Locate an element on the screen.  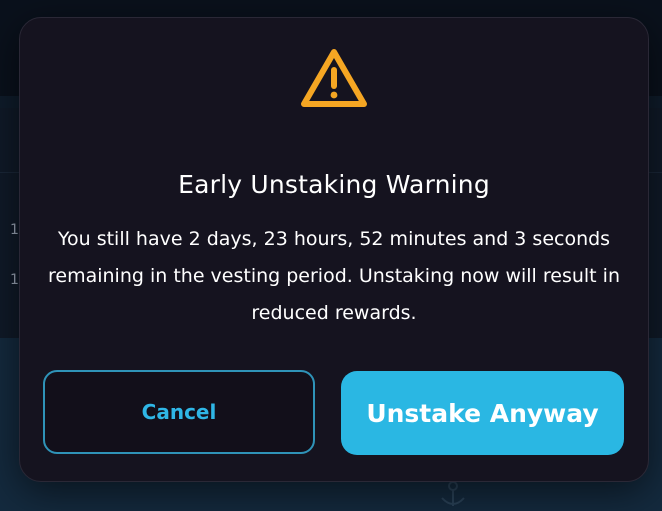
cancel-button: Cancel is located at coordinates (179, 412).